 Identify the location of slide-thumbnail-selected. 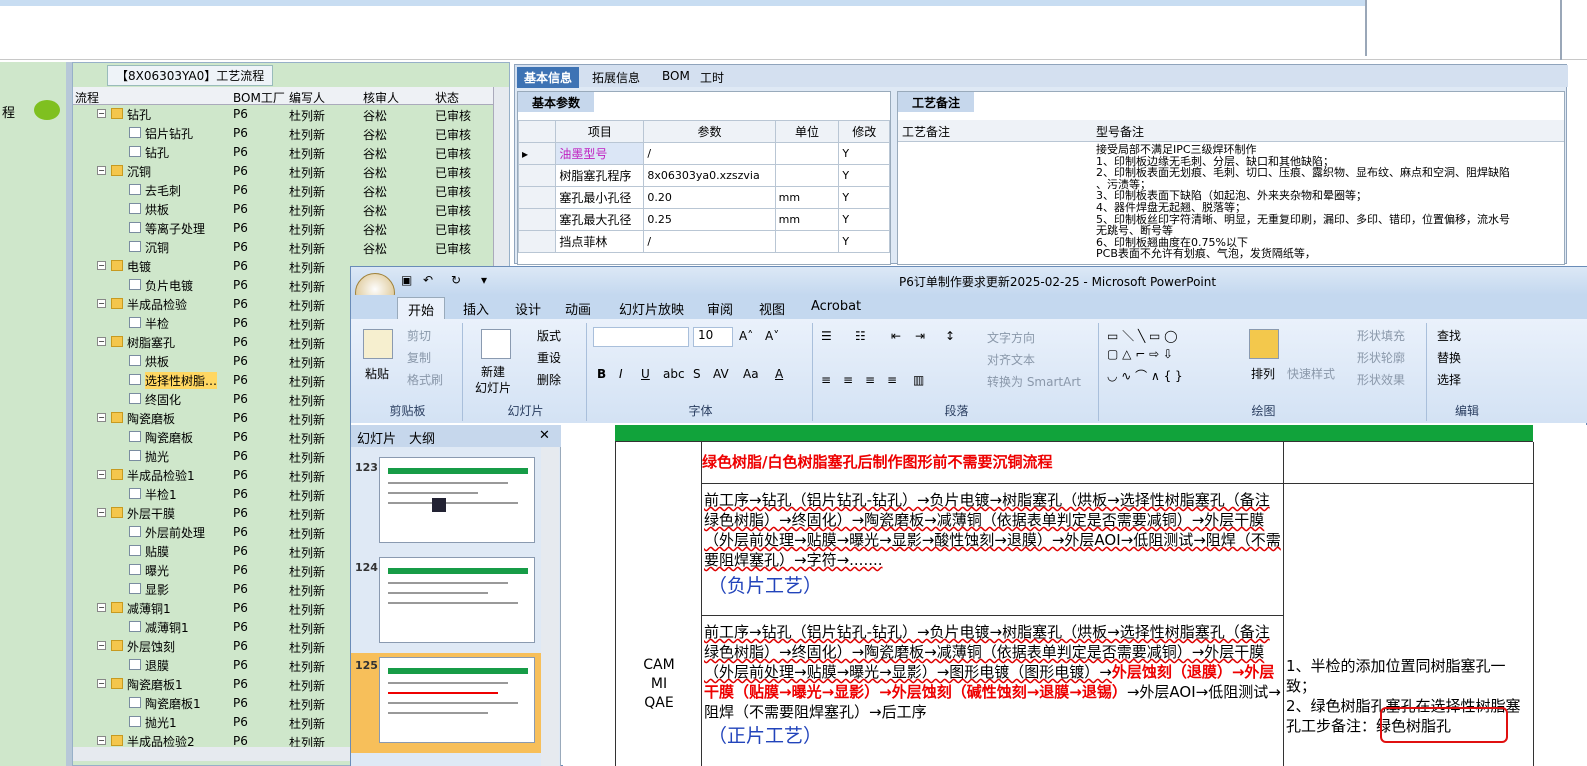
(457, 700).